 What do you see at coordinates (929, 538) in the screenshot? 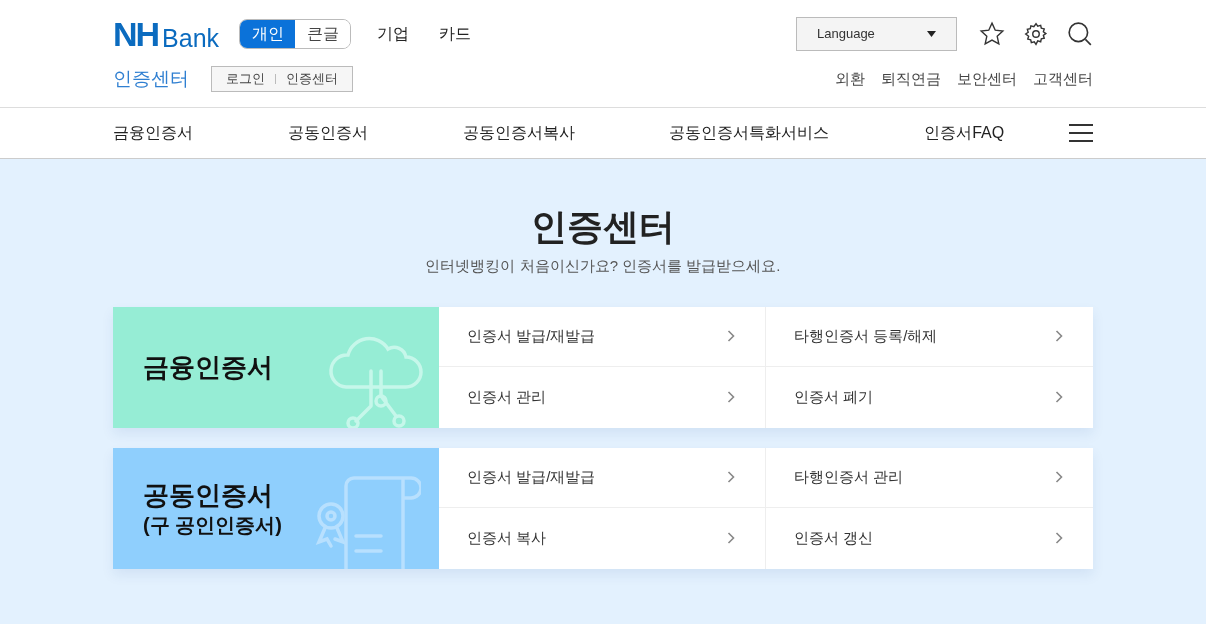
I see `certificate-menu-link: 인증서 갱신` at bounding box center [929, 538].